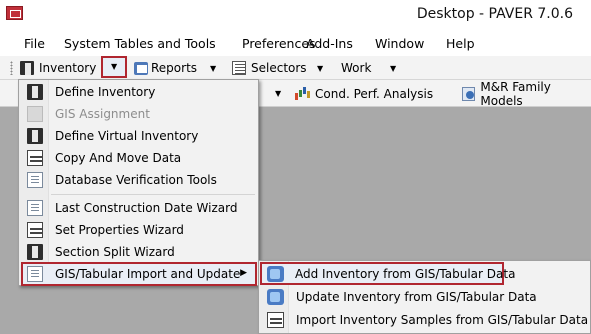 Image resolution: width=591 pixels, height=334 pixels. I want to click on menu-item-set-properties-wizard: Set Properties Wizard, so click(138, 230).